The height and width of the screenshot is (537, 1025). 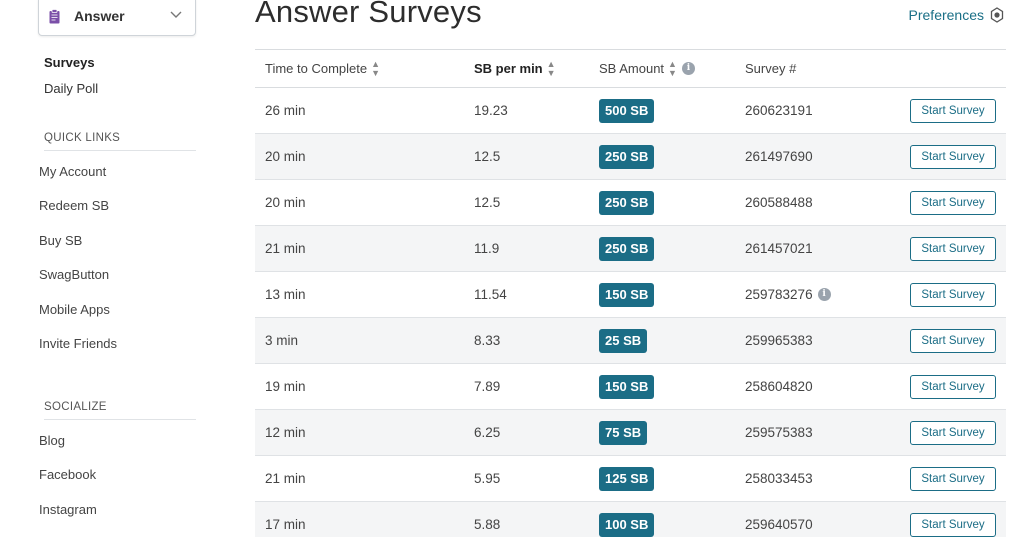 What do you see at coordinates (487, 432) in the screenshot?
I see `sb-per-min: 6.25` at bounding box center [487, 432].